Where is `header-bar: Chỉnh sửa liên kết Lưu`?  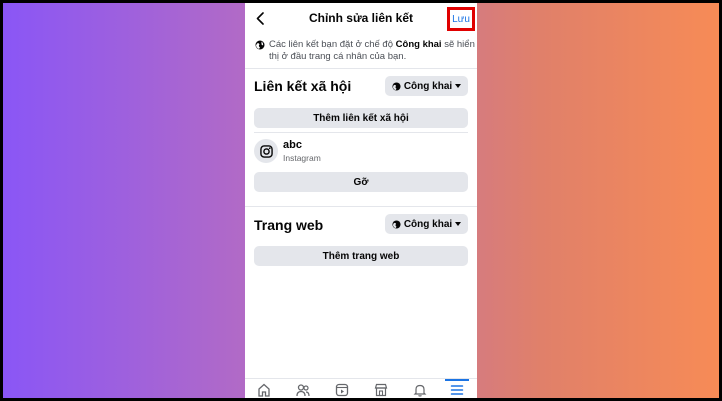 header-bar: Chỉnh sửa liên kết Lưu is located at coordinates (361, 18).